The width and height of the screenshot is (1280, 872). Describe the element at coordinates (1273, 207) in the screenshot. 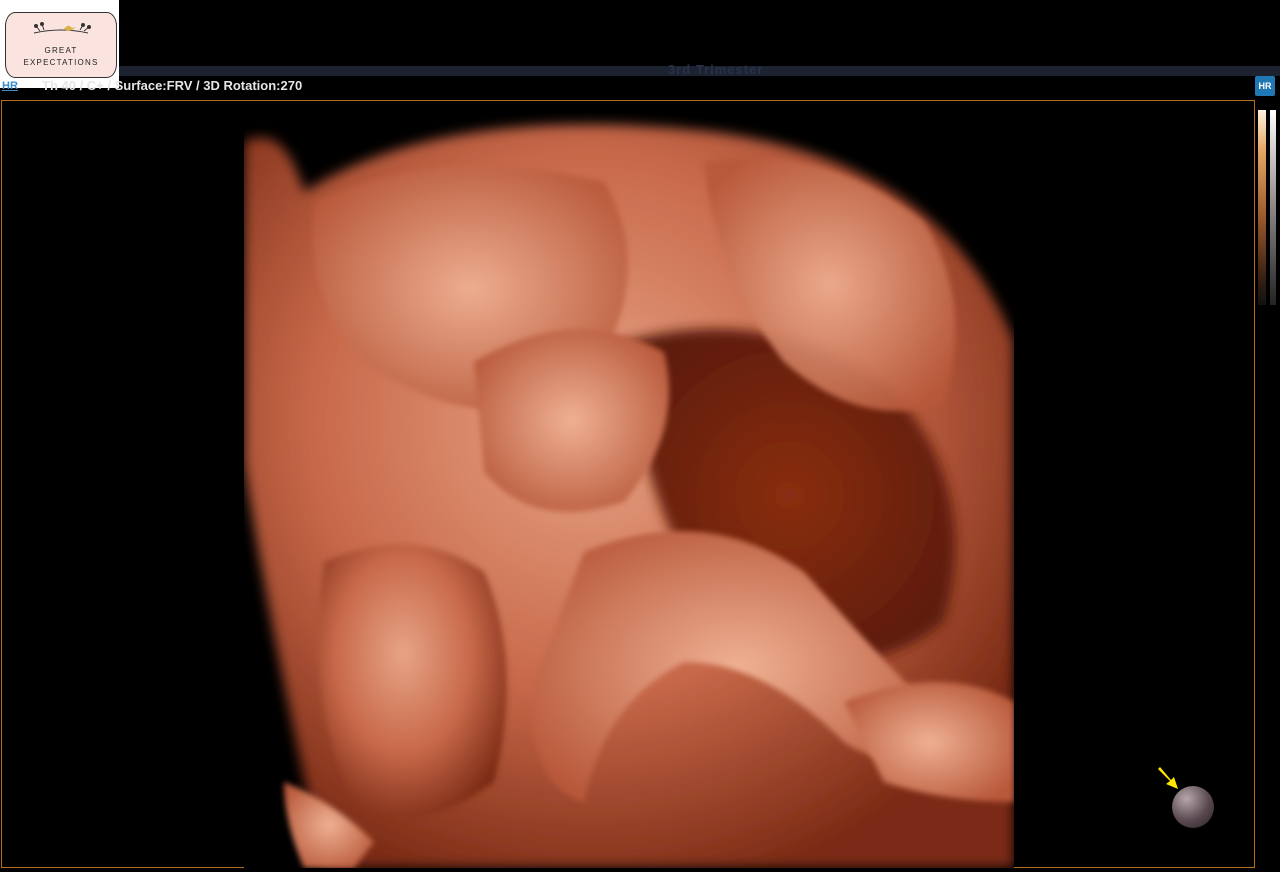

I see `grey-scale-bar` at that location.